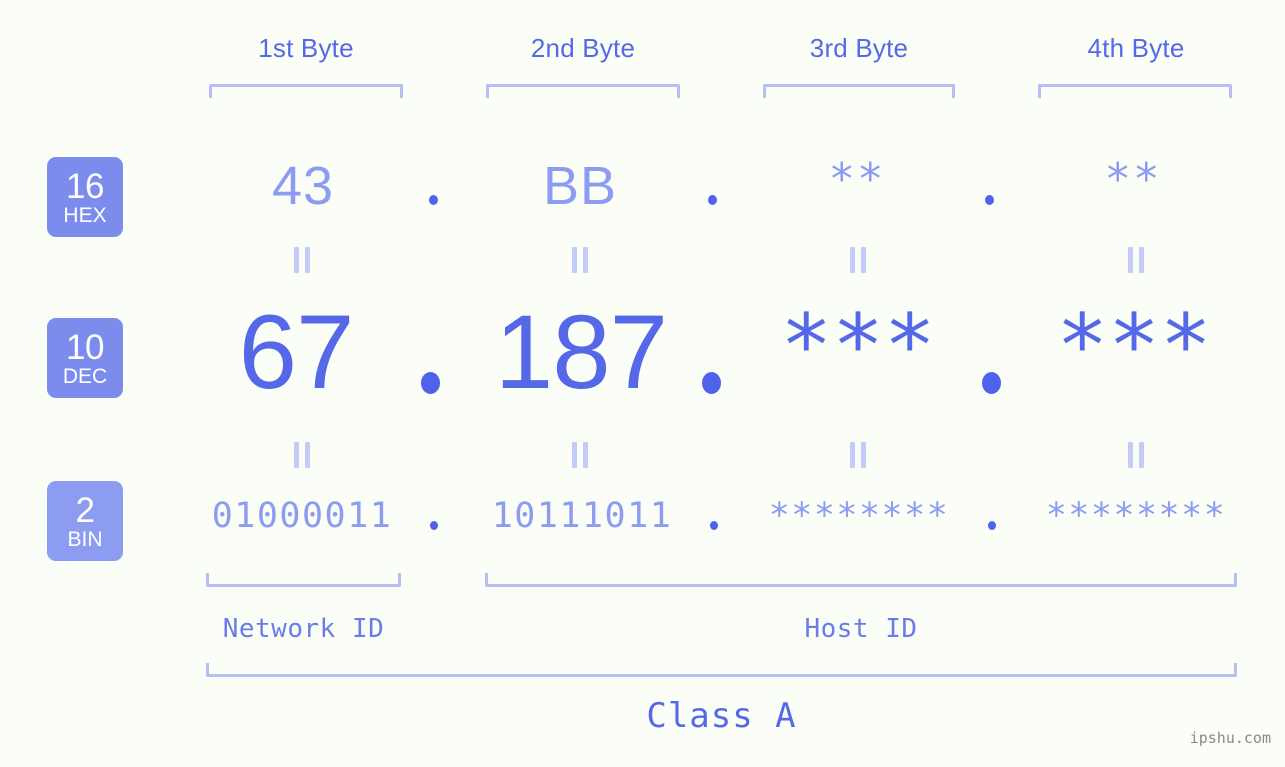 The width and height of the screenshot is (1285, 767). I want to click on dec-byte-value-4: ***, so click(1134, 346).